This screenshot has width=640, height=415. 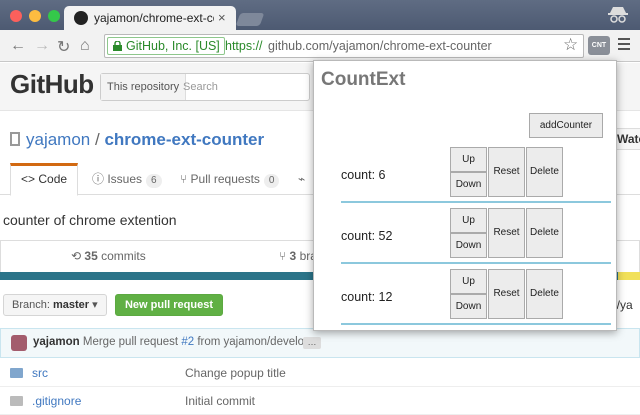 I want to click on commit-msg-prefix: Merge pull request, so click(x=130, y=342).